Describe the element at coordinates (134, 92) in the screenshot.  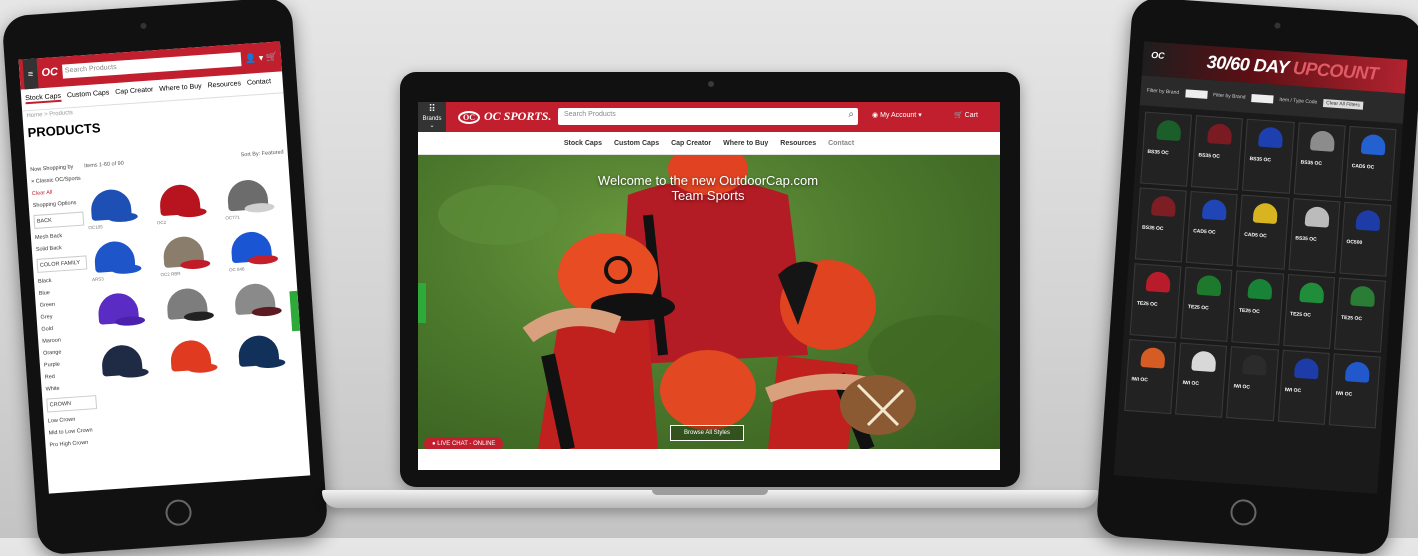
I see `tab-cap-creator: Cap Creator` at that location.